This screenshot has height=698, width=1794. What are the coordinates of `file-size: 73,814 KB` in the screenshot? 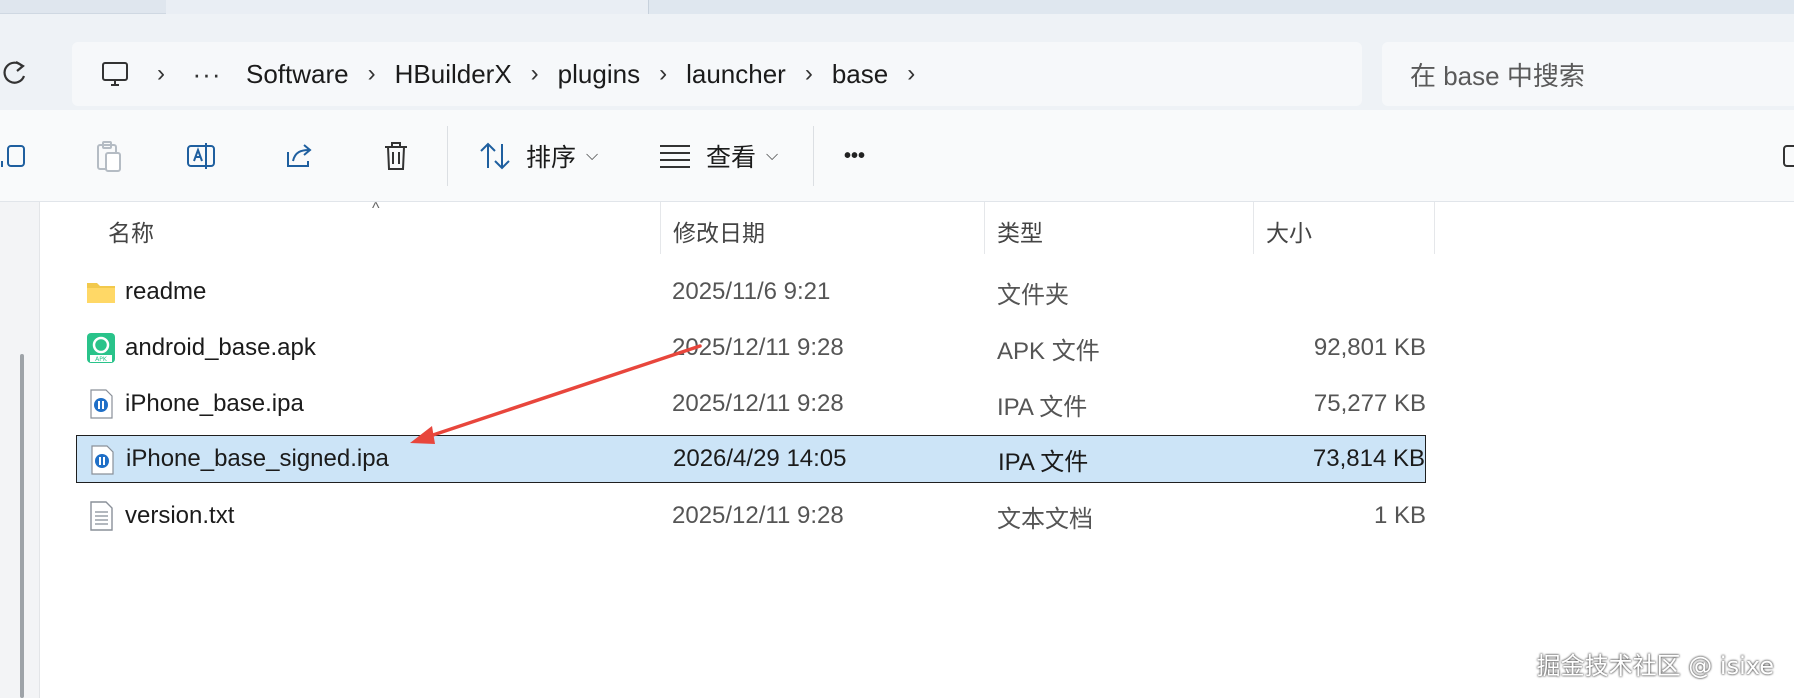 It's located at (1368, 458).